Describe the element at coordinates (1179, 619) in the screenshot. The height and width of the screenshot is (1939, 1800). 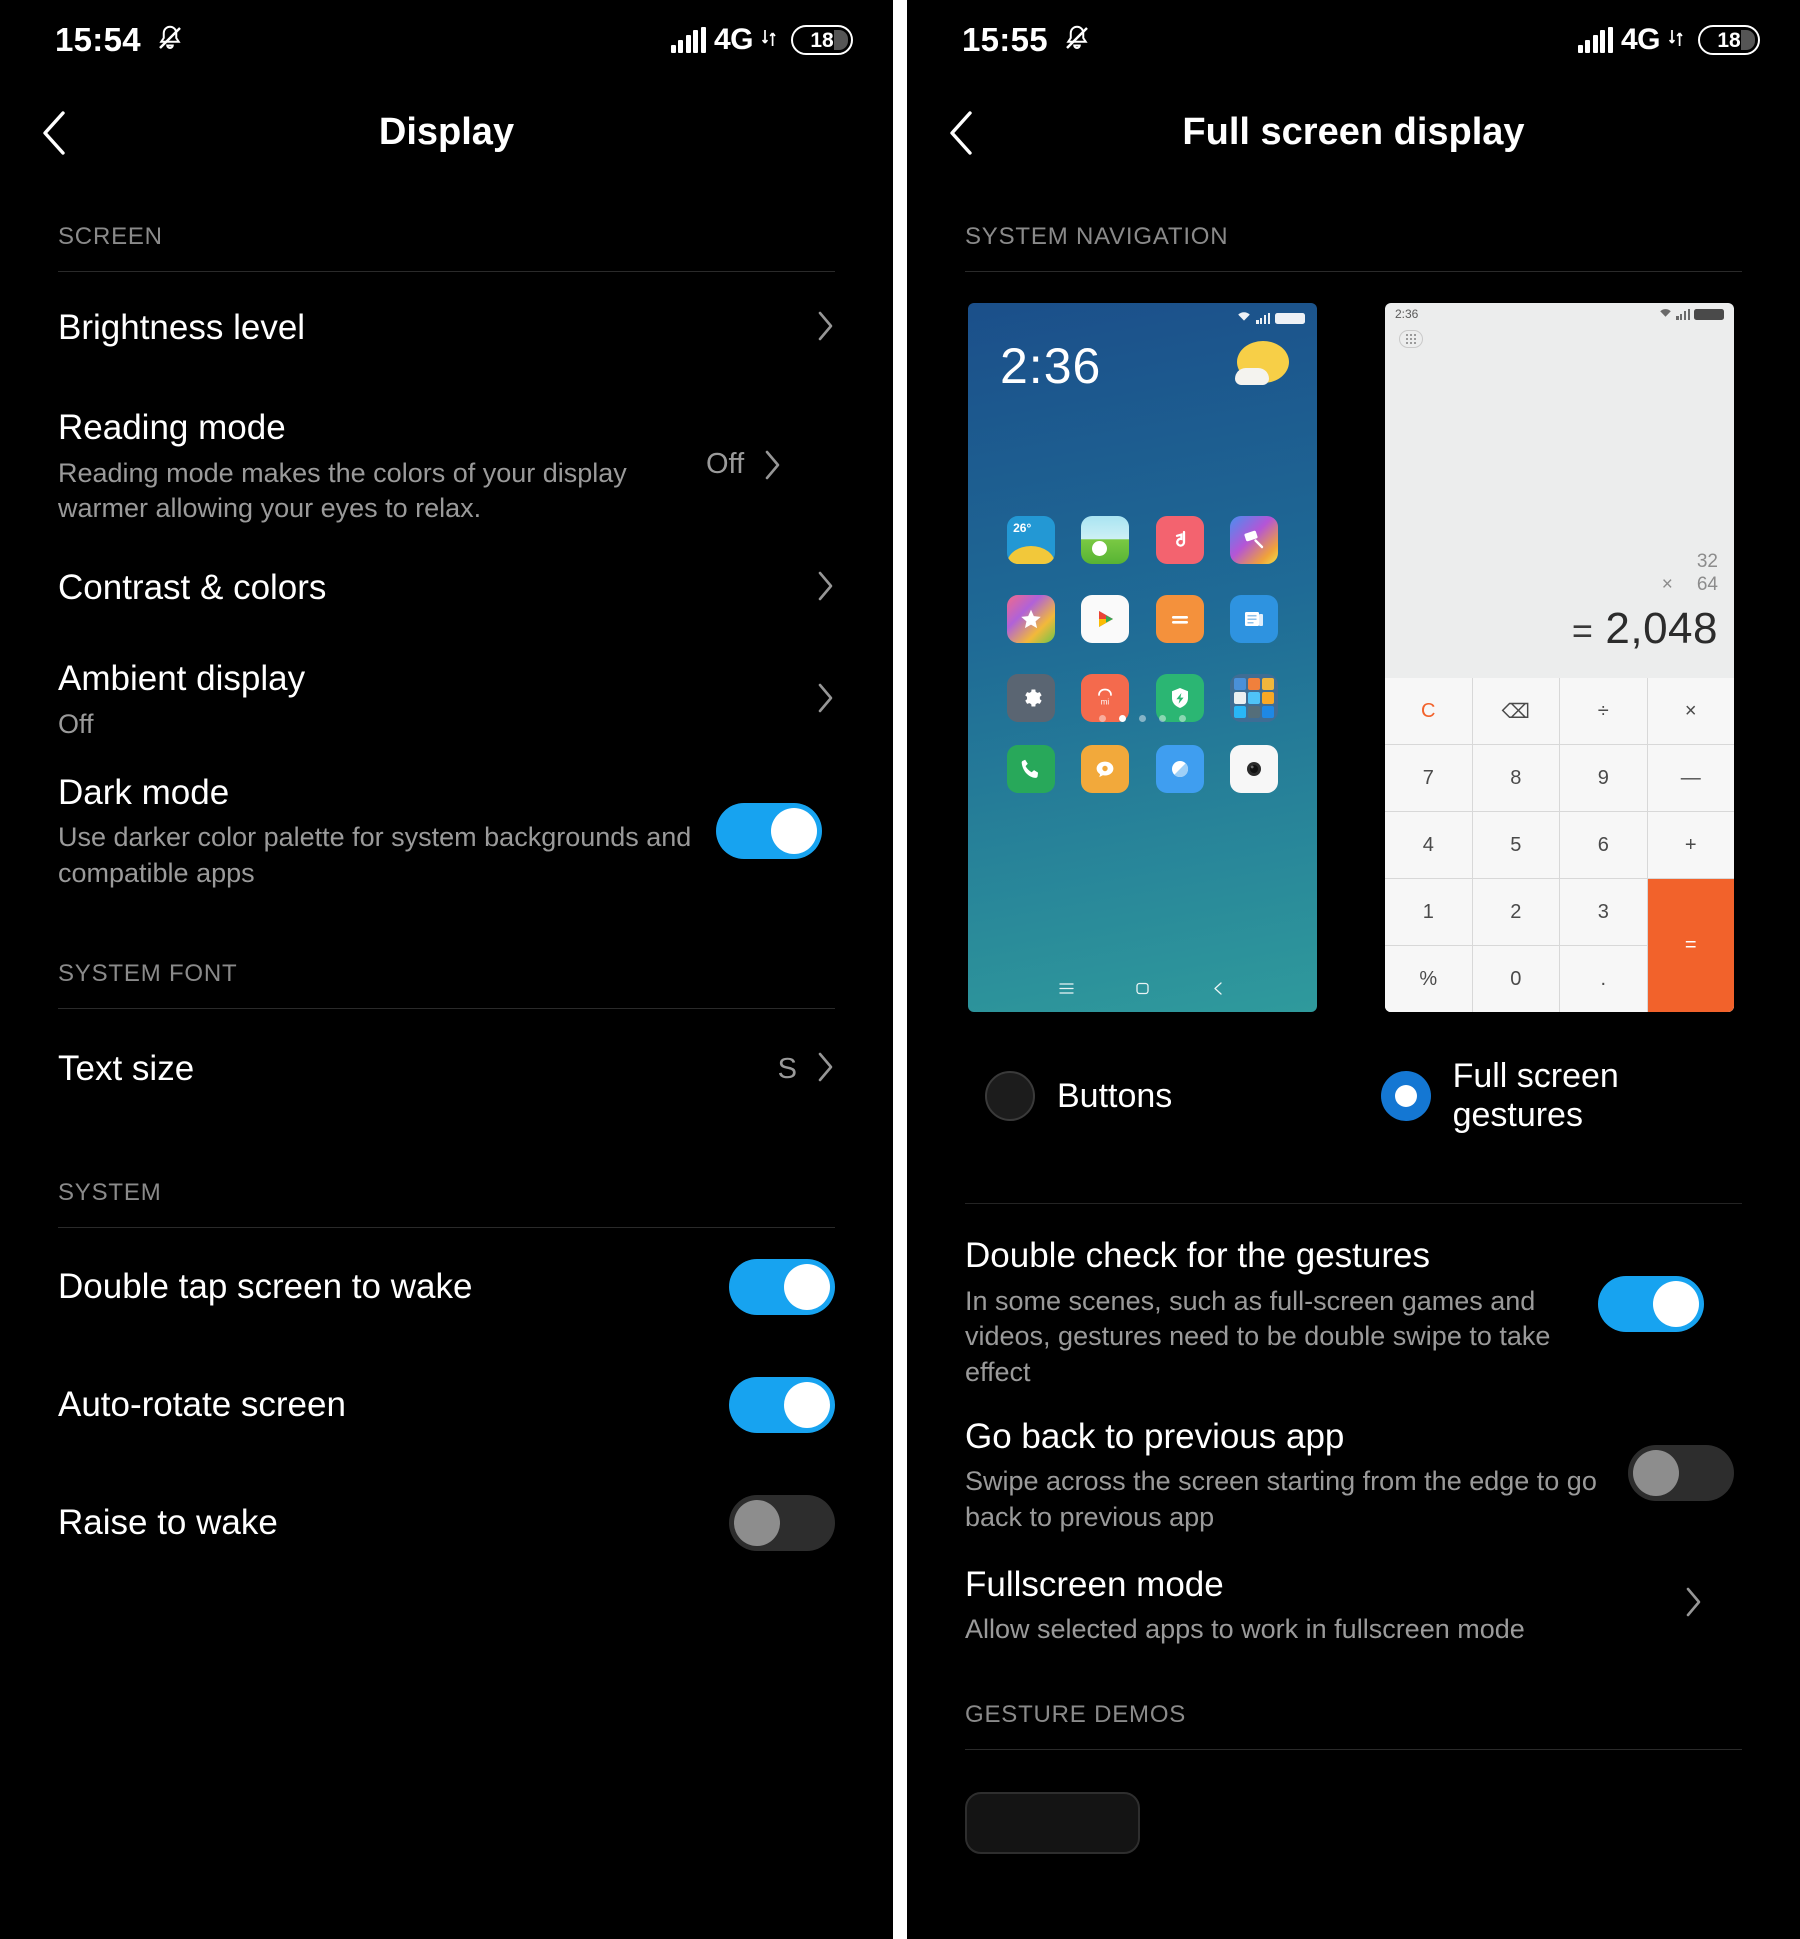
I see `calculator-icon` at that location.